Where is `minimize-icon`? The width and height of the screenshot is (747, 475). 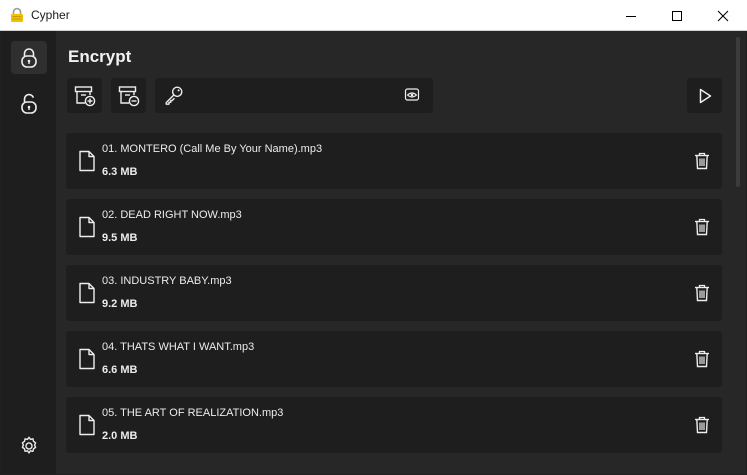
minimize-icon is located at coordinates (631, 16).